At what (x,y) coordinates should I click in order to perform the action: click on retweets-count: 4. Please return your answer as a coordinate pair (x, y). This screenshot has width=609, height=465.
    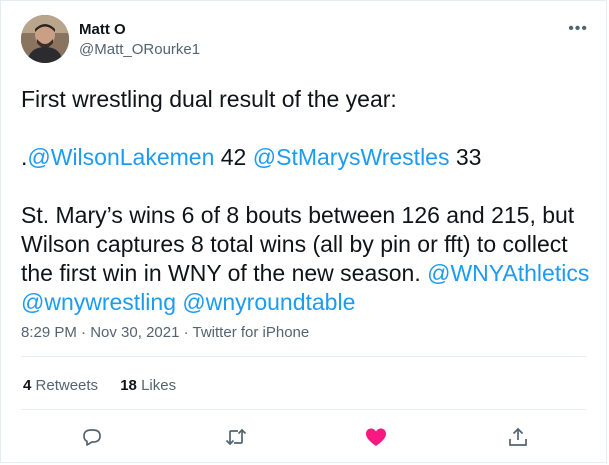
    Looking at the image, I should click on (27, 385).